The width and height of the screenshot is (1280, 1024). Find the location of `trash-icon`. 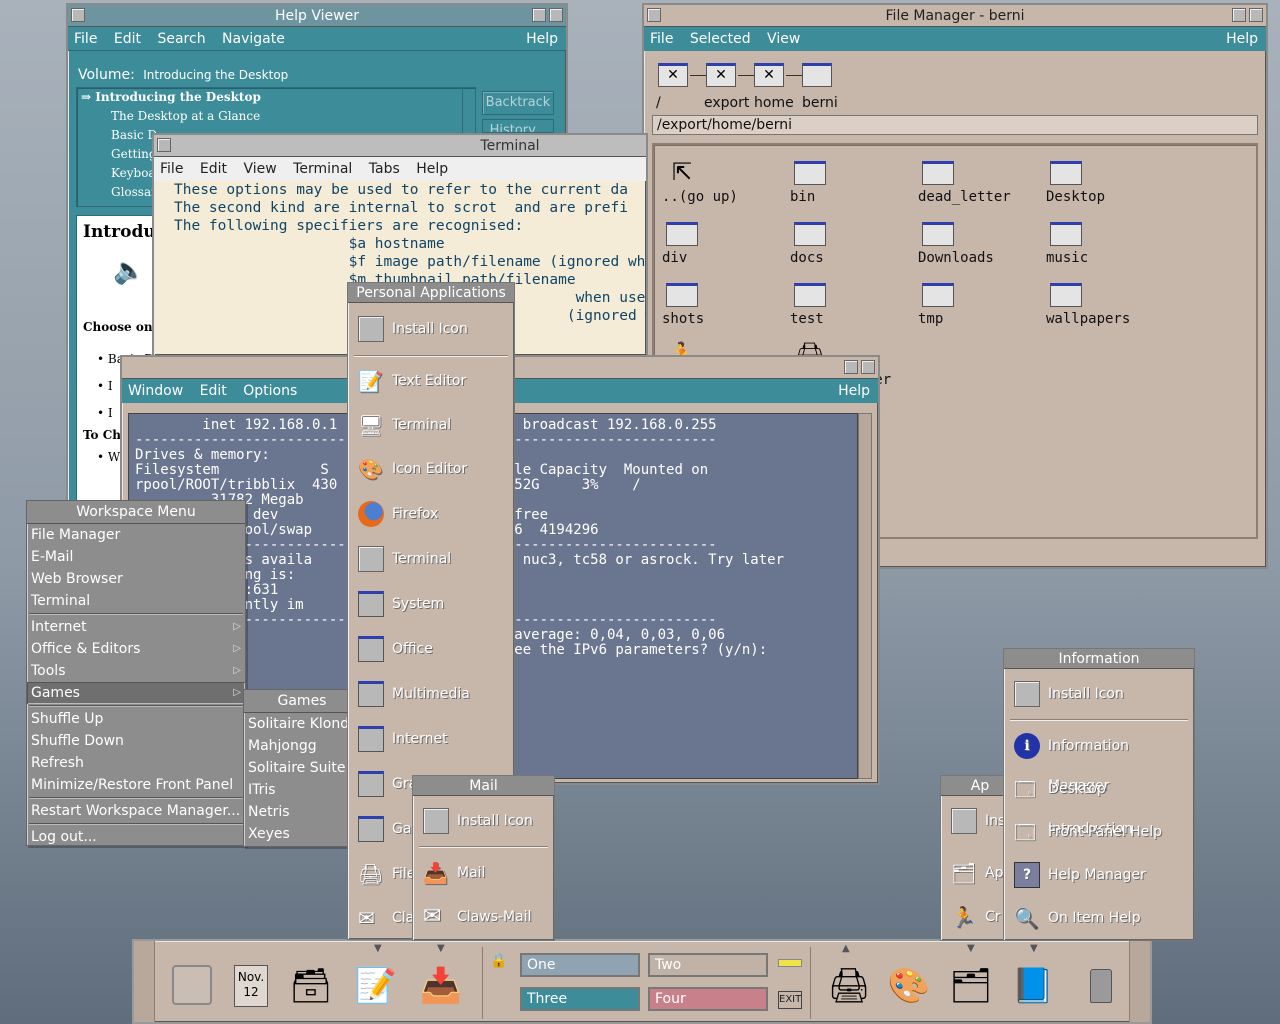

trash-icon is located at coordinates (1101, 986).